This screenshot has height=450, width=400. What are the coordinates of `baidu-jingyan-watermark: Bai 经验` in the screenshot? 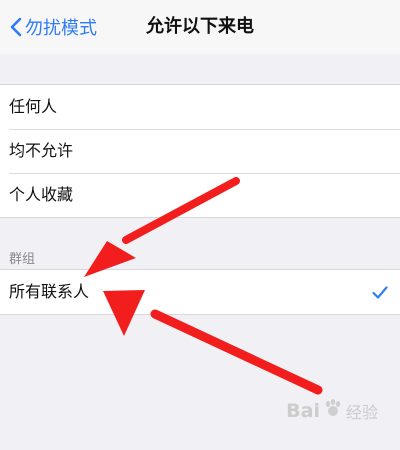 It's located at (332, 410).